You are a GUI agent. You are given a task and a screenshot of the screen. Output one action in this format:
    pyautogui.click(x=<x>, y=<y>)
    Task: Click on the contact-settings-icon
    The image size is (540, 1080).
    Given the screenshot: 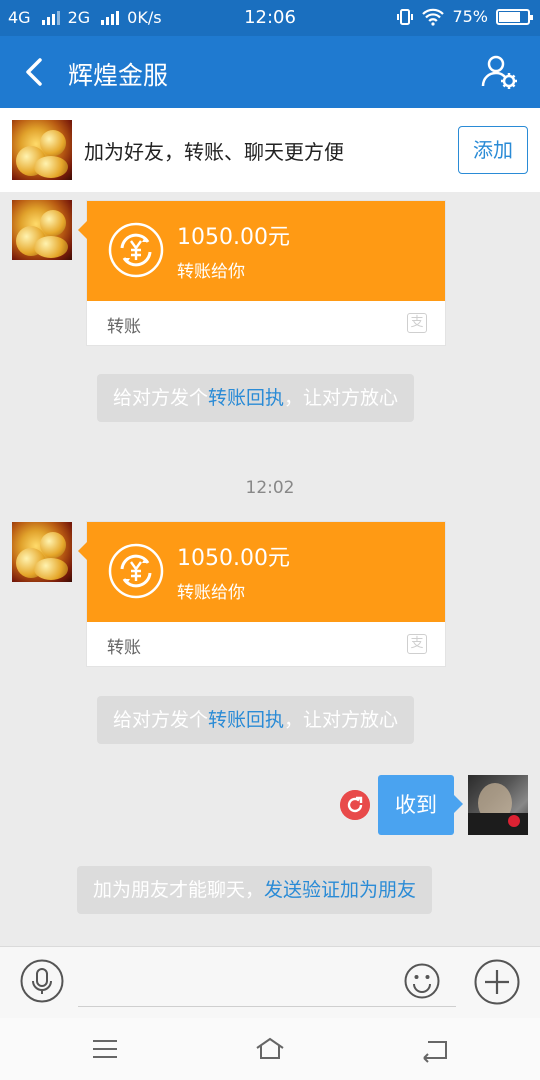 What is the action you would take?
    pyautogui.click(x=500, y=72)
    